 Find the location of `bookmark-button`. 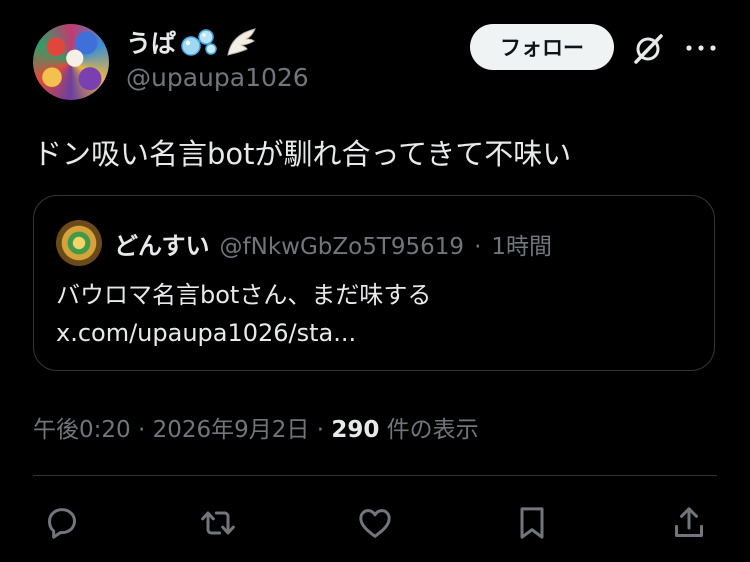

bookmark-button is located at coordinates (532, 523).